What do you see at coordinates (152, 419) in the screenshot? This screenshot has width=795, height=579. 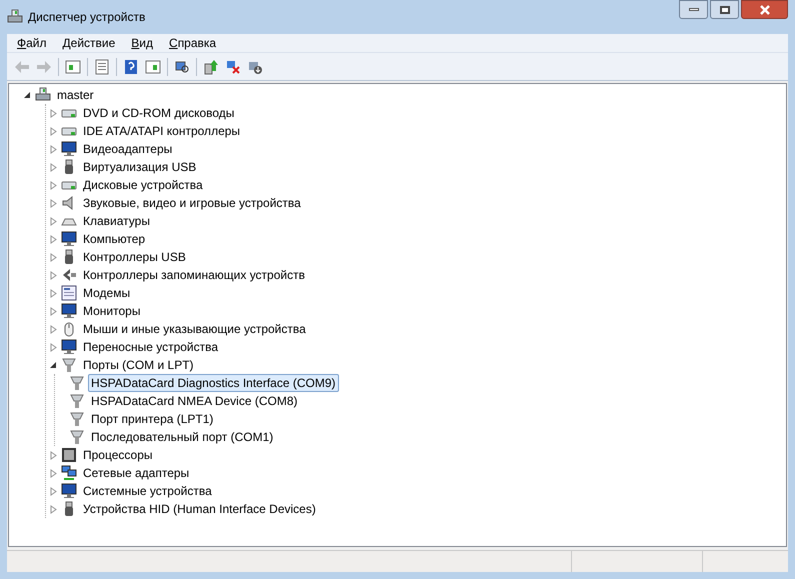 I see `tree-item: Порт принтера (LPT1)` at bounding box center [152, 419].